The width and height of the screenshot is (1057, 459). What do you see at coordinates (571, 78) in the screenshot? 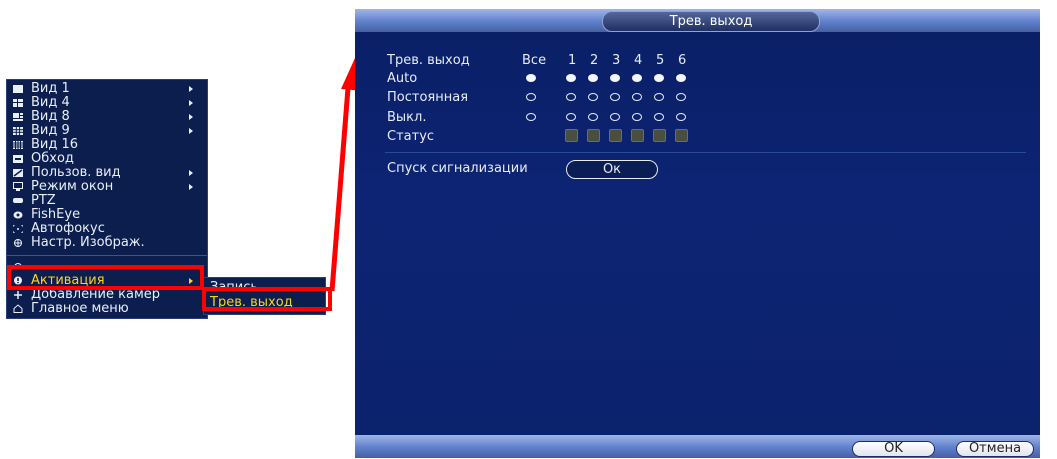
I see `radio-auto-ch1` at bounding box center [571, 78].